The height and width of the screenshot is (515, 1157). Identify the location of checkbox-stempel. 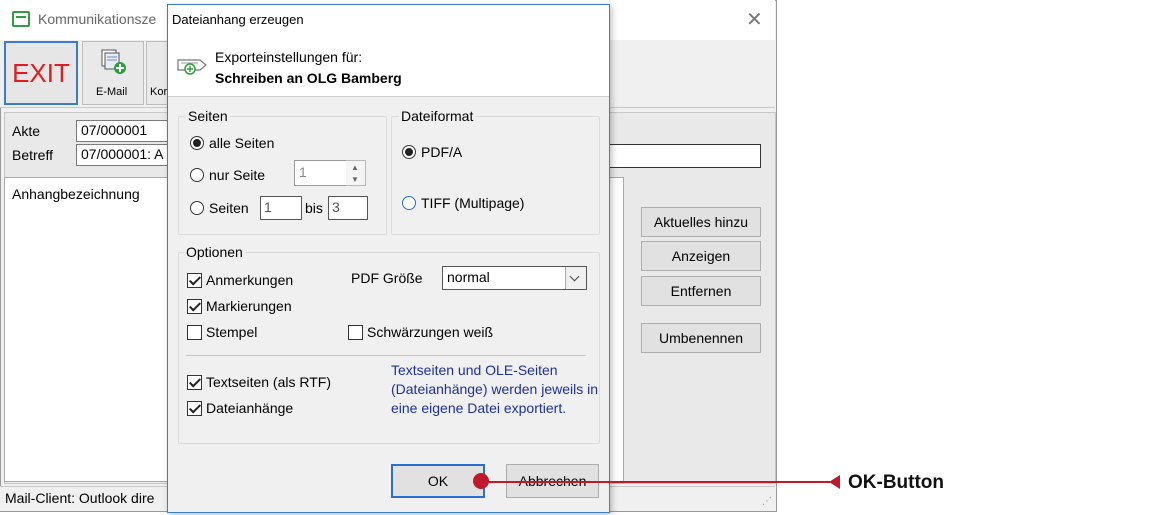
(194, 332).